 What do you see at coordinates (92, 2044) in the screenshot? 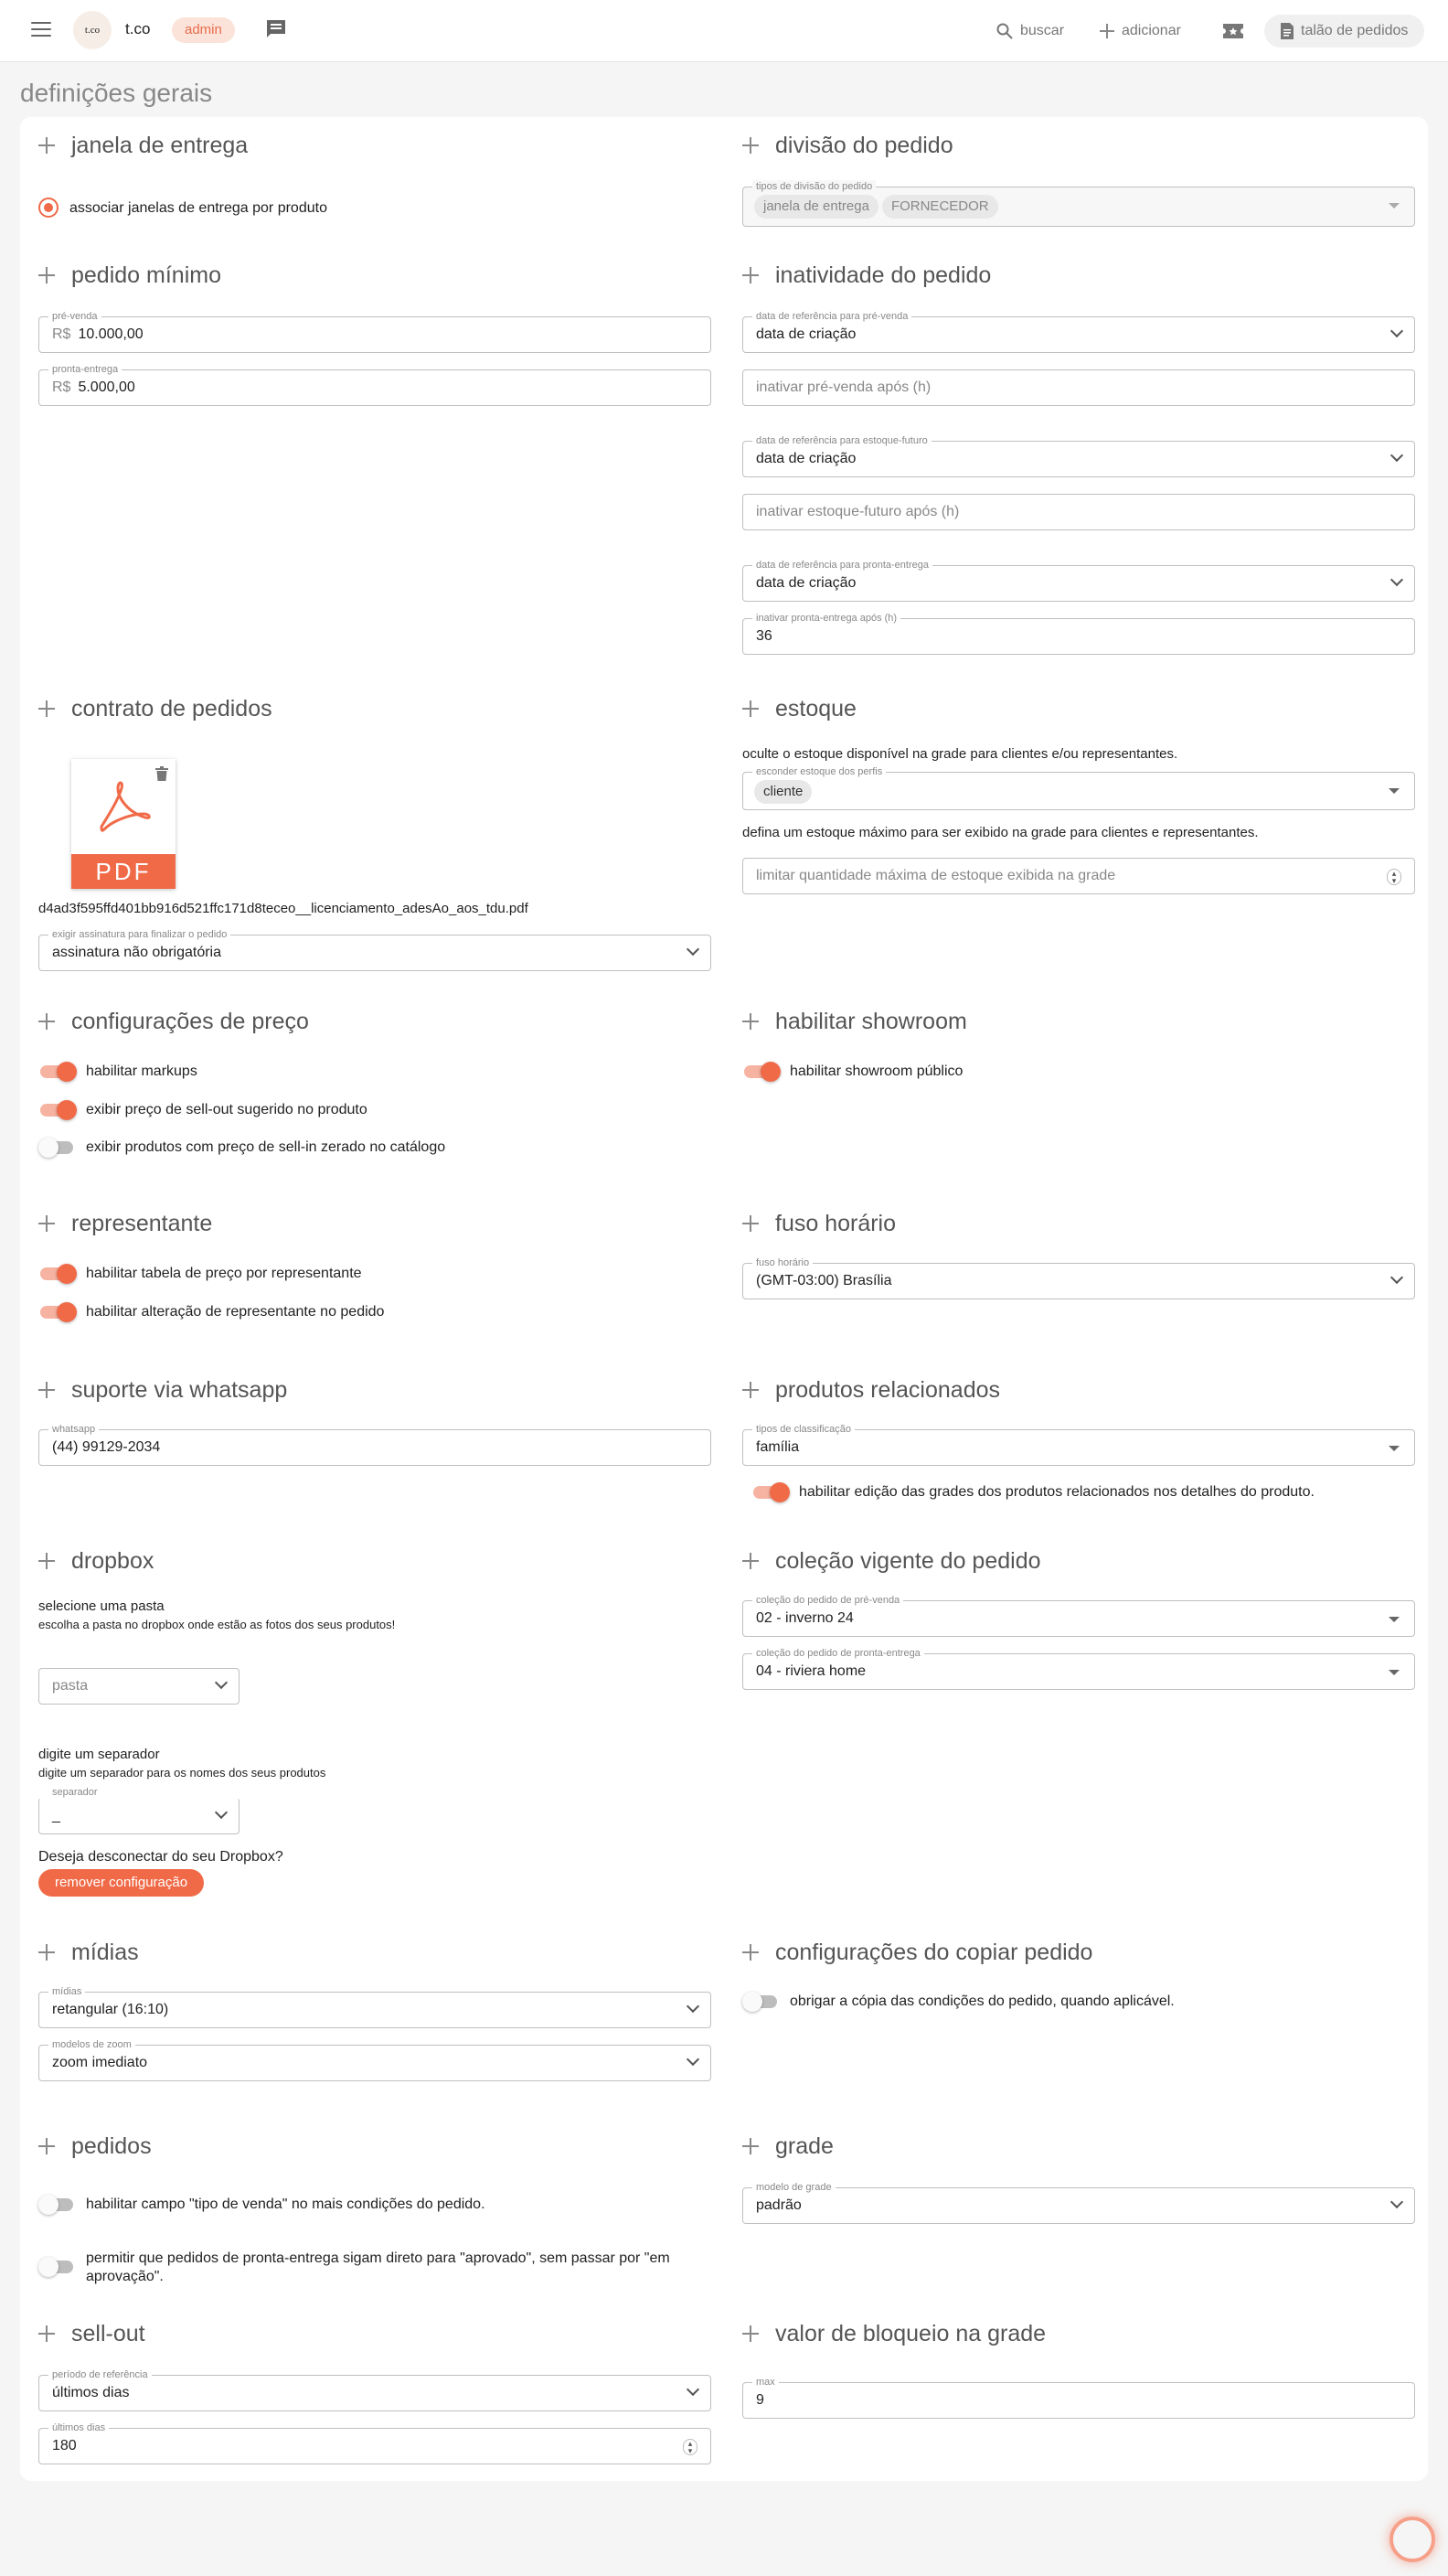
I see `field-label: modelos de zoom` at bounding box center [92, 2044].